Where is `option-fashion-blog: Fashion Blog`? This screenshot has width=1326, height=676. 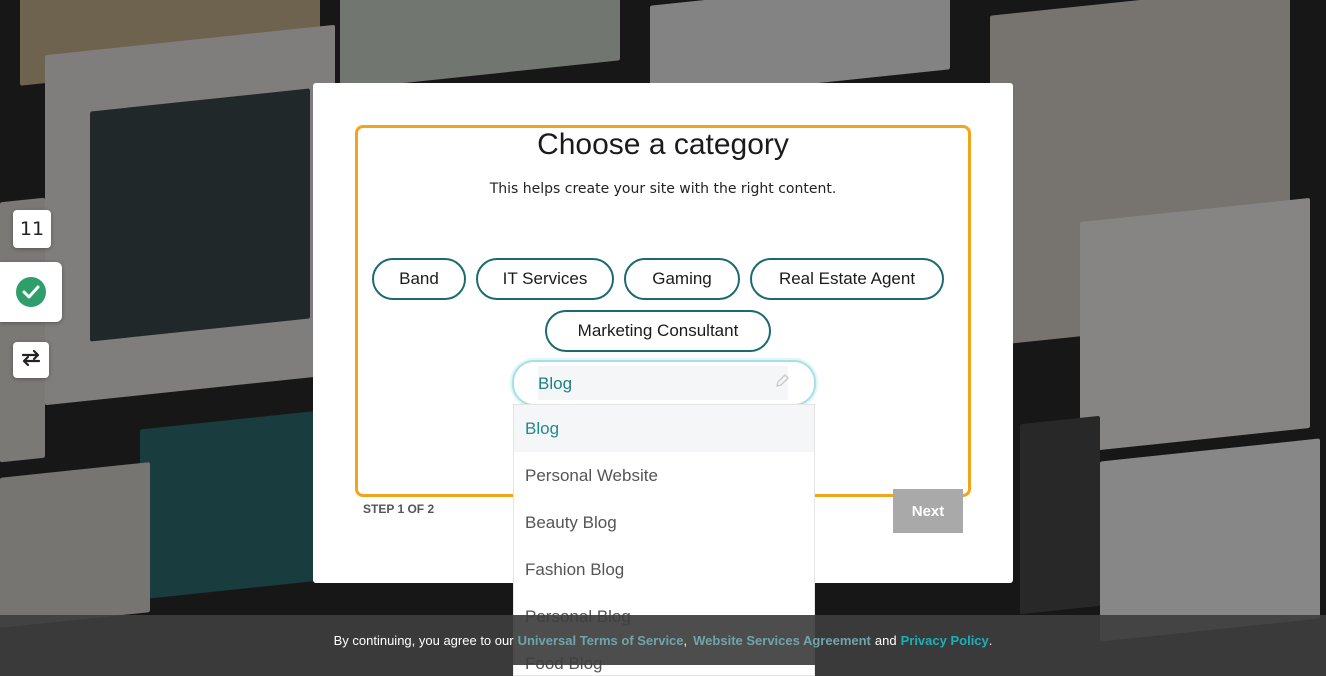
option-fashion-blog: Fashion Blog is located at coordinates (664, 569).